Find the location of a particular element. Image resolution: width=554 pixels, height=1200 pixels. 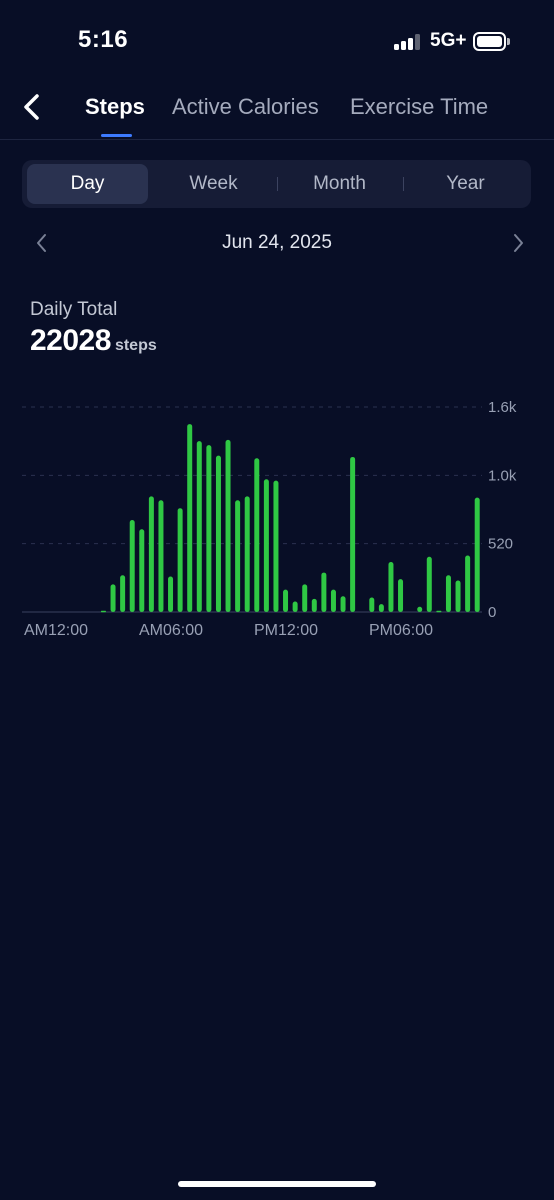

network-type: 5G+ is located at coordinates (448, 40).